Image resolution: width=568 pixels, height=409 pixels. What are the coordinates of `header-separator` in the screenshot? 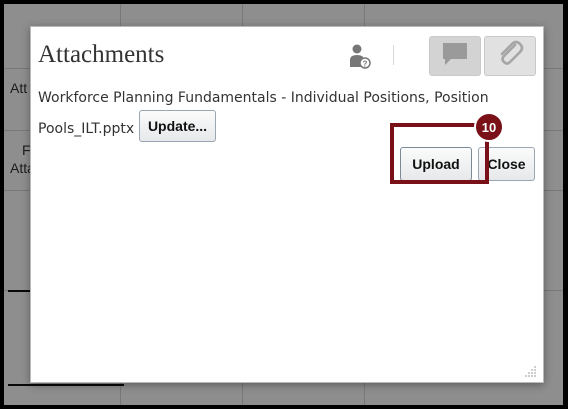 It's located at (393, 55).